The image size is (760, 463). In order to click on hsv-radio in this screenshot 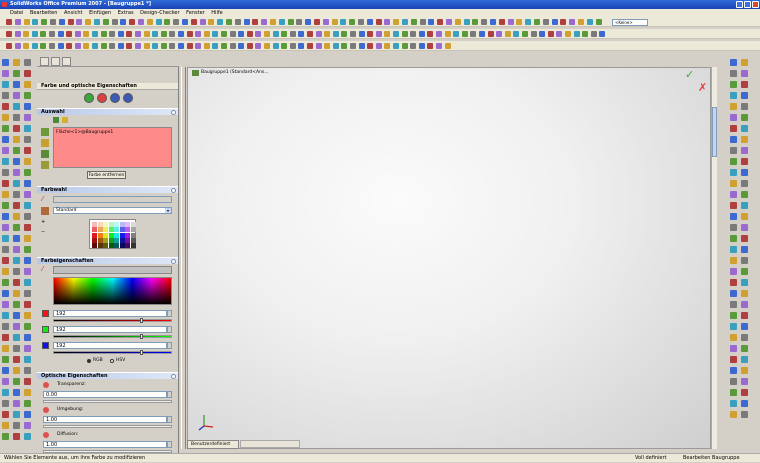, I will do `click(112, 361)`.